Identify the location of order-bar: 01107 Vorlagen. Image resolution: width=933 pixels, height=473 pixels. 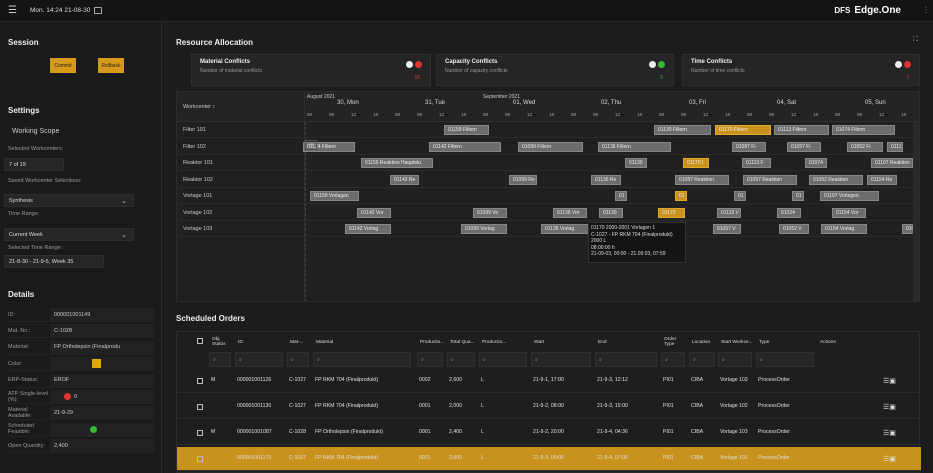
(849, 196).